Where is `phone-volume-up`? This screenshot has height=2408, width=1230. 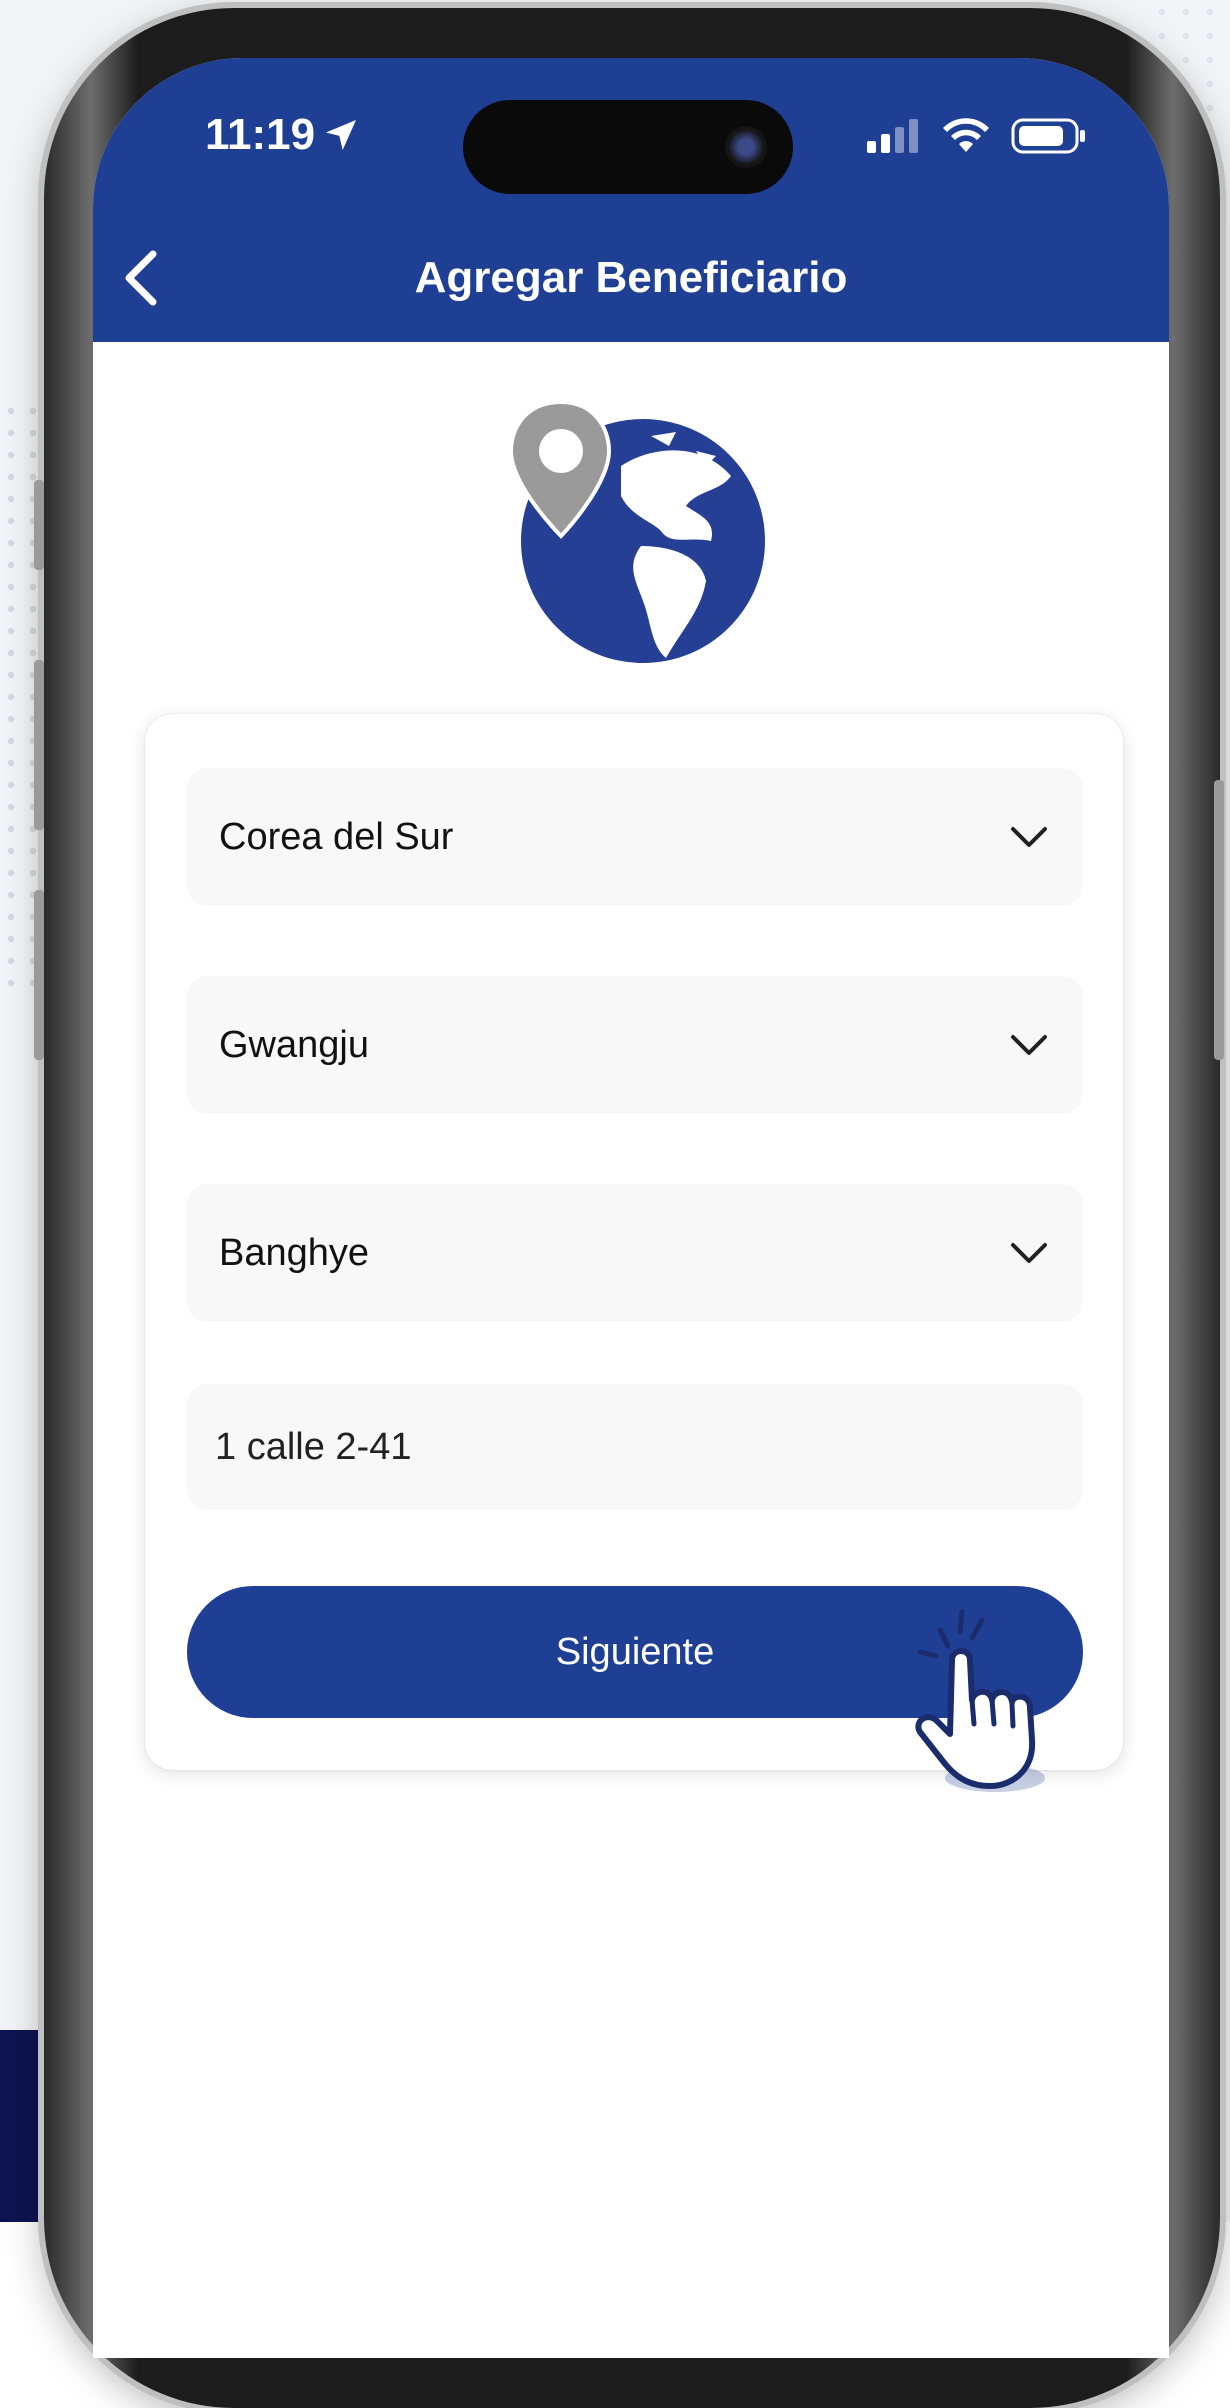
phone-volume-up is located at coordinates (39, 745).